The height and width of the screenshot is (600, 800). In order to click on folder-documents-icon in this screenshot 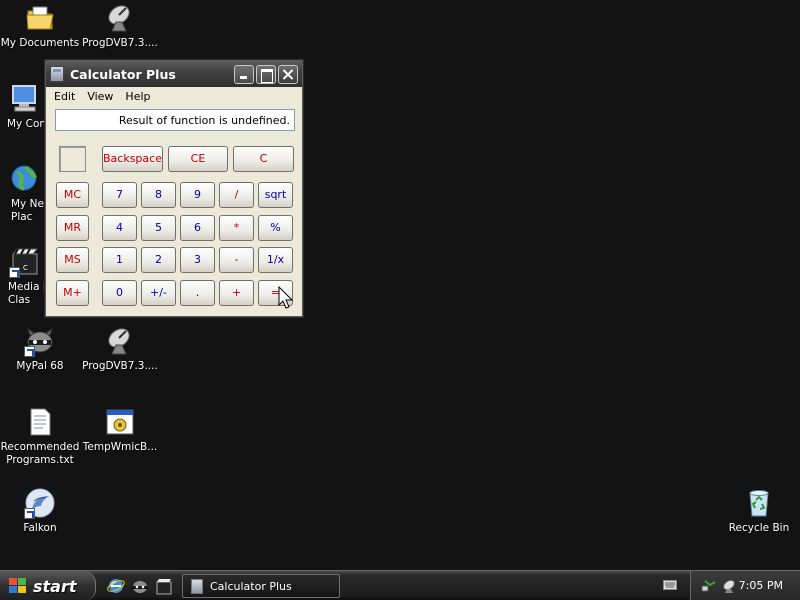, I will do `click(40, 18)`.